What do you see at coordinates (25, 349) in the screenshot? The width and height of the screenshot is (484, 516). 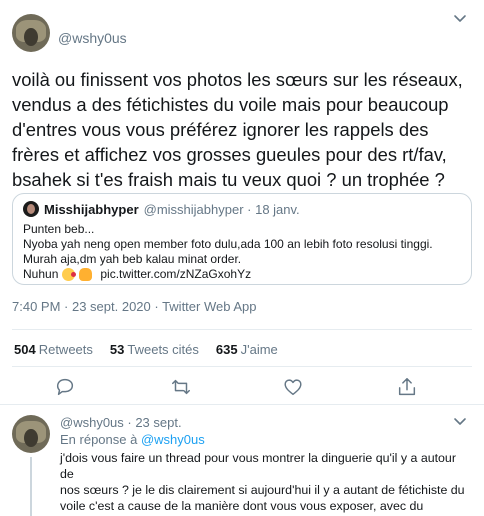 I see `retweets-count: 504` at bounding box center [25, 349].